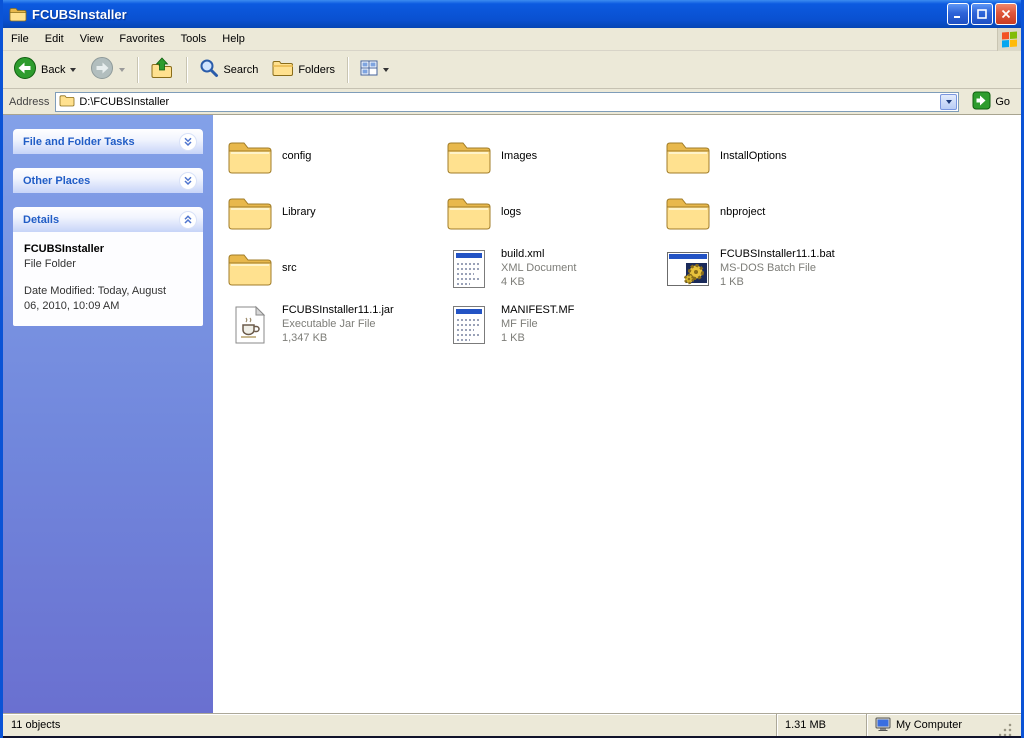 The width and height of the screenshot is (1024, 738). I want to click on title-bar: FCUBSInstaller, so click(512, 14).